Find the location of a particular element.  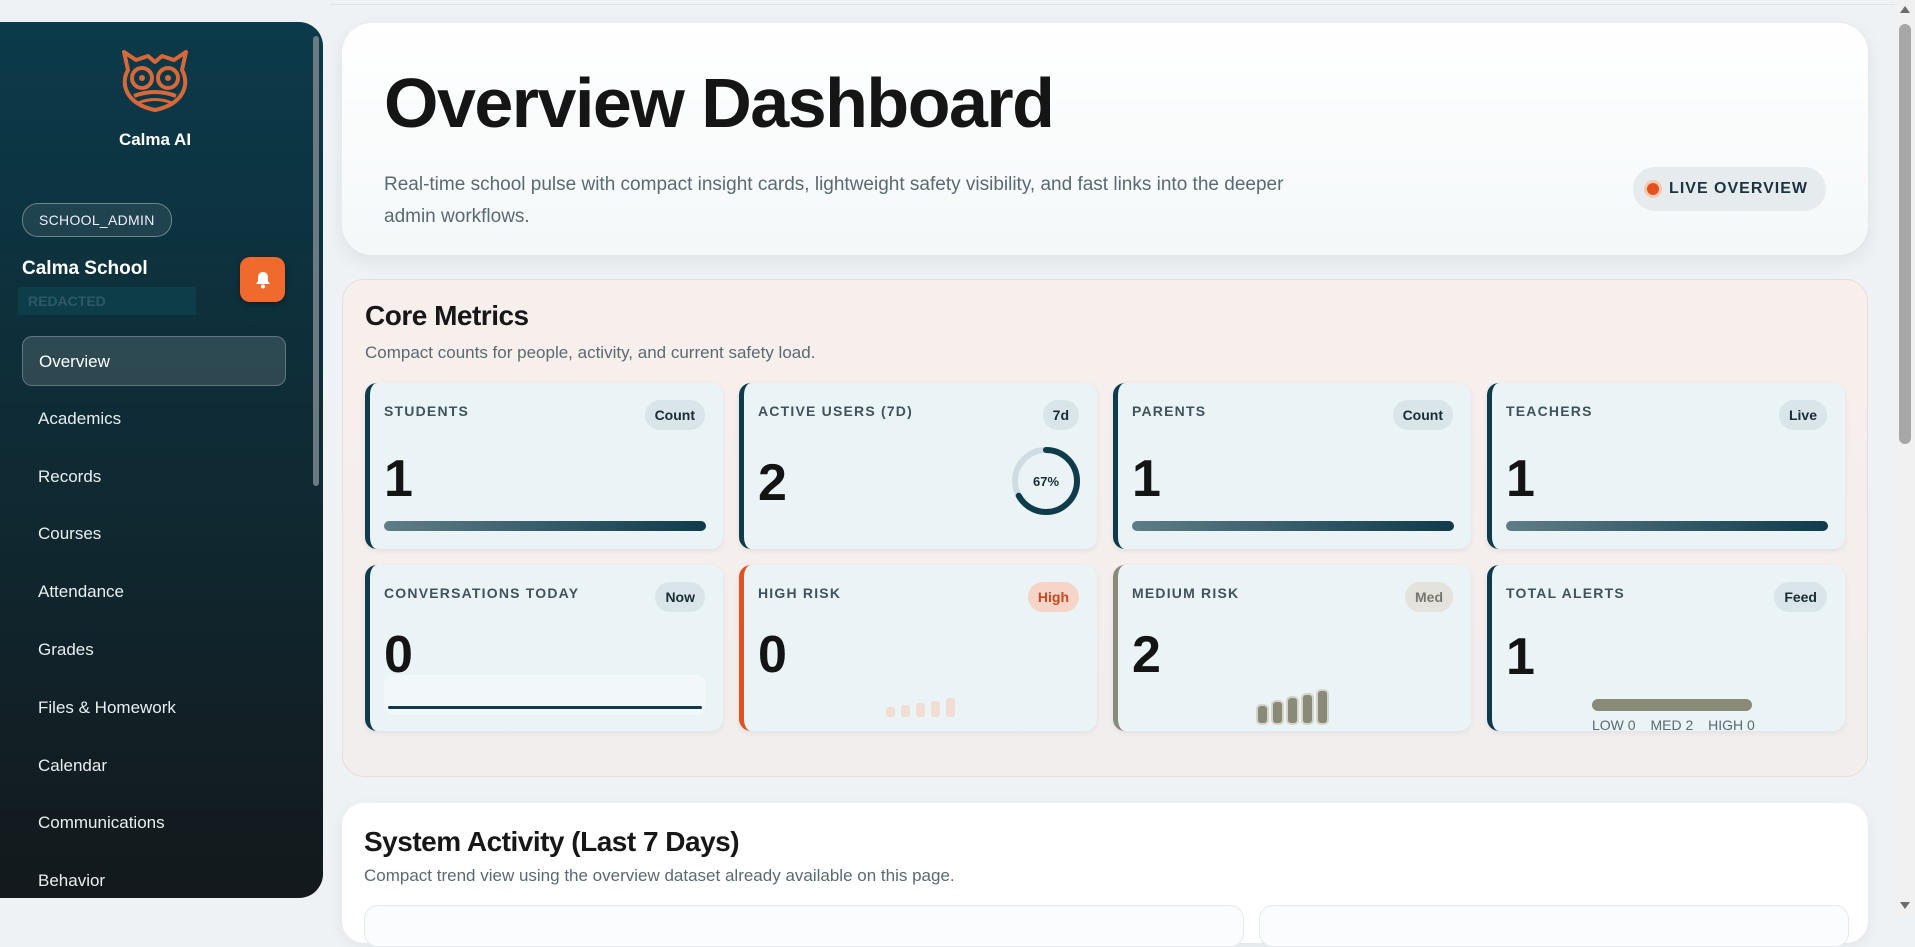

sidebar-item-courses: Courses is located at coordinates (154, 534).